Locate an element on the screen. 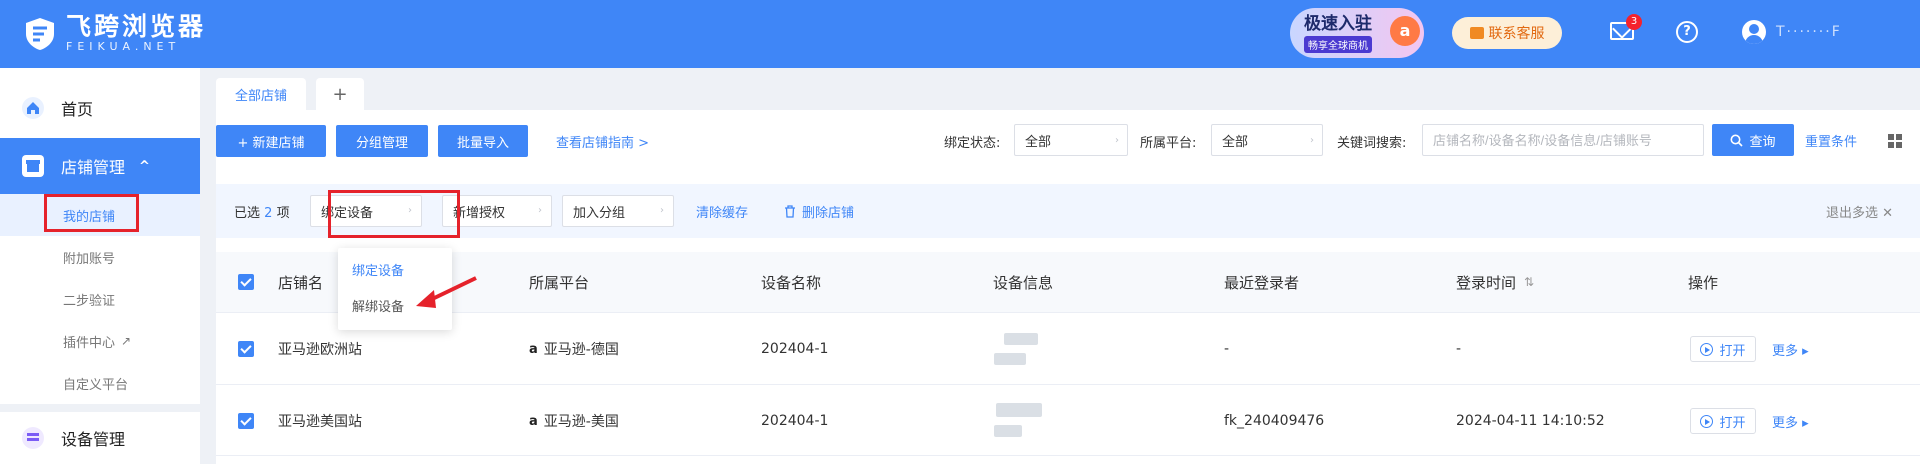 This screenshot has height=464, width=1920. sidebar-item-plugin-center: 插件中心 ↗ is located at coordinates (100, 341).